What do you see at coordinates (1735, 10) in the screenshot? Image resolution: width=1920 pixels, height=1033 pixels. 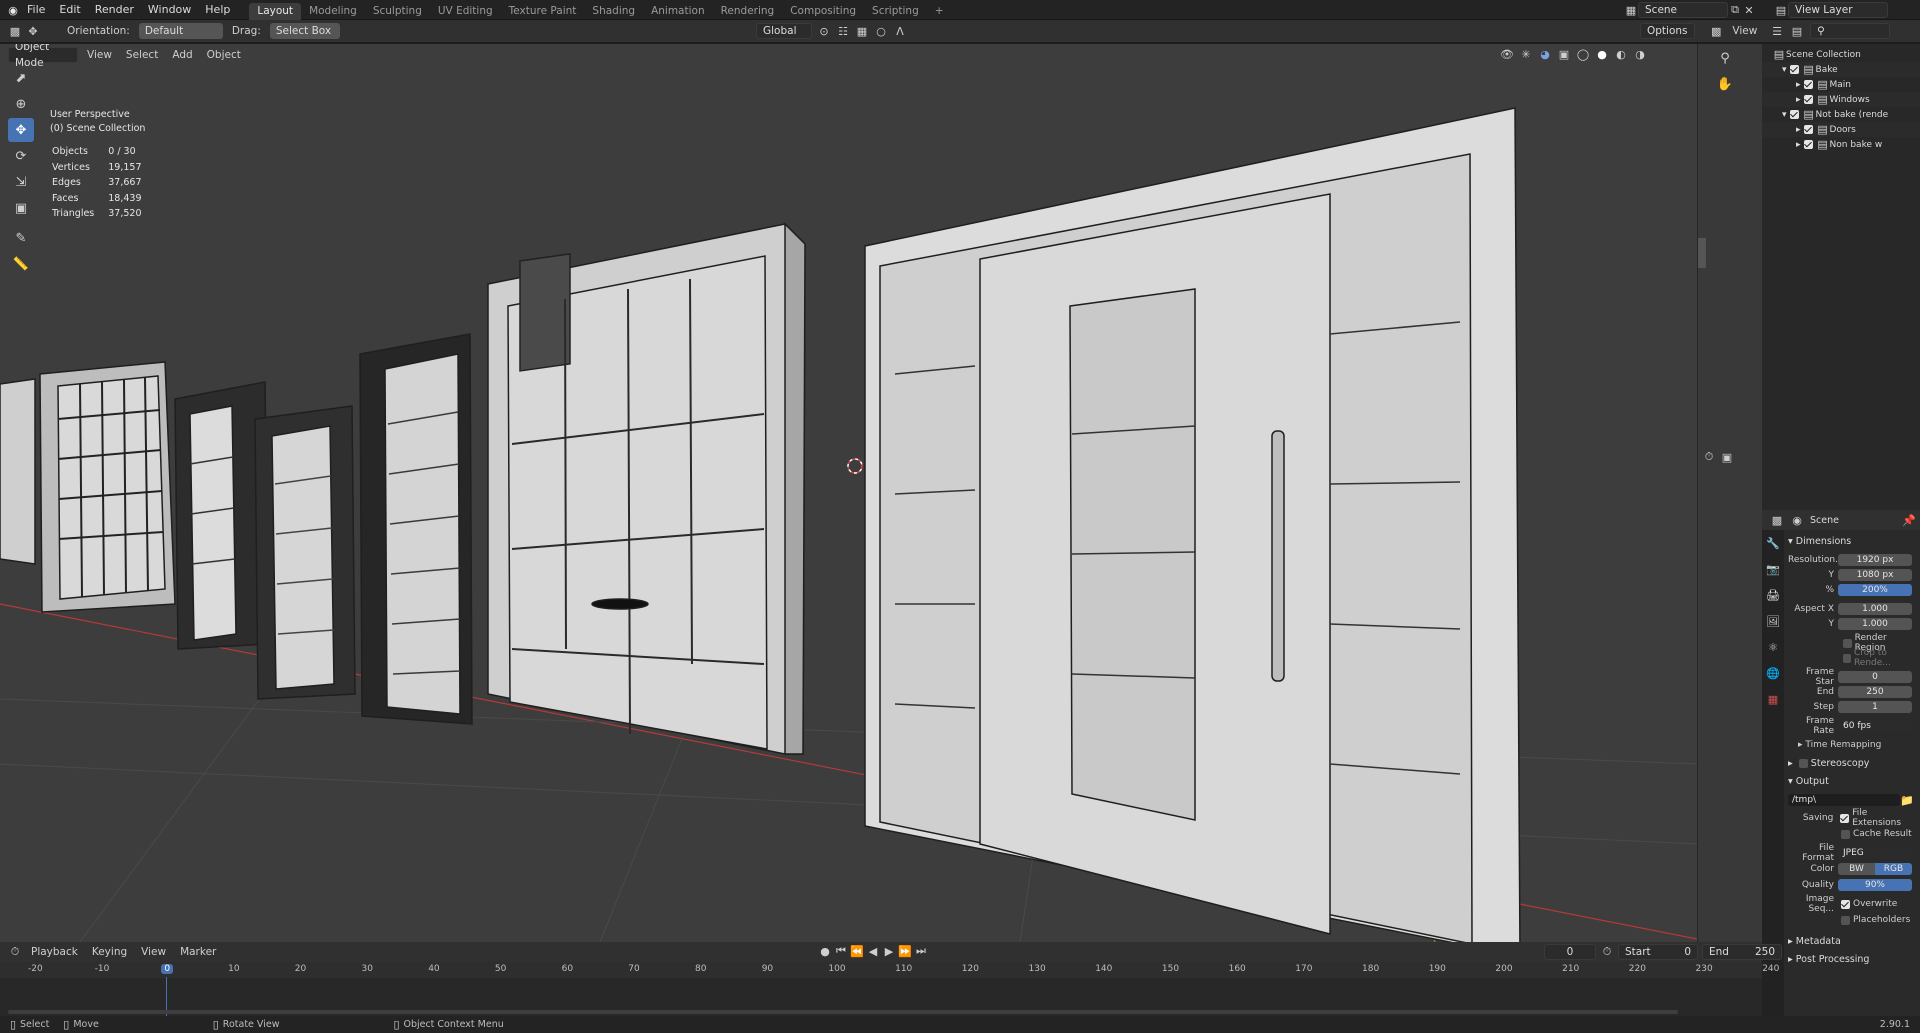 I see `copy-icon: ⧉` at bounding box center [1735, 10].